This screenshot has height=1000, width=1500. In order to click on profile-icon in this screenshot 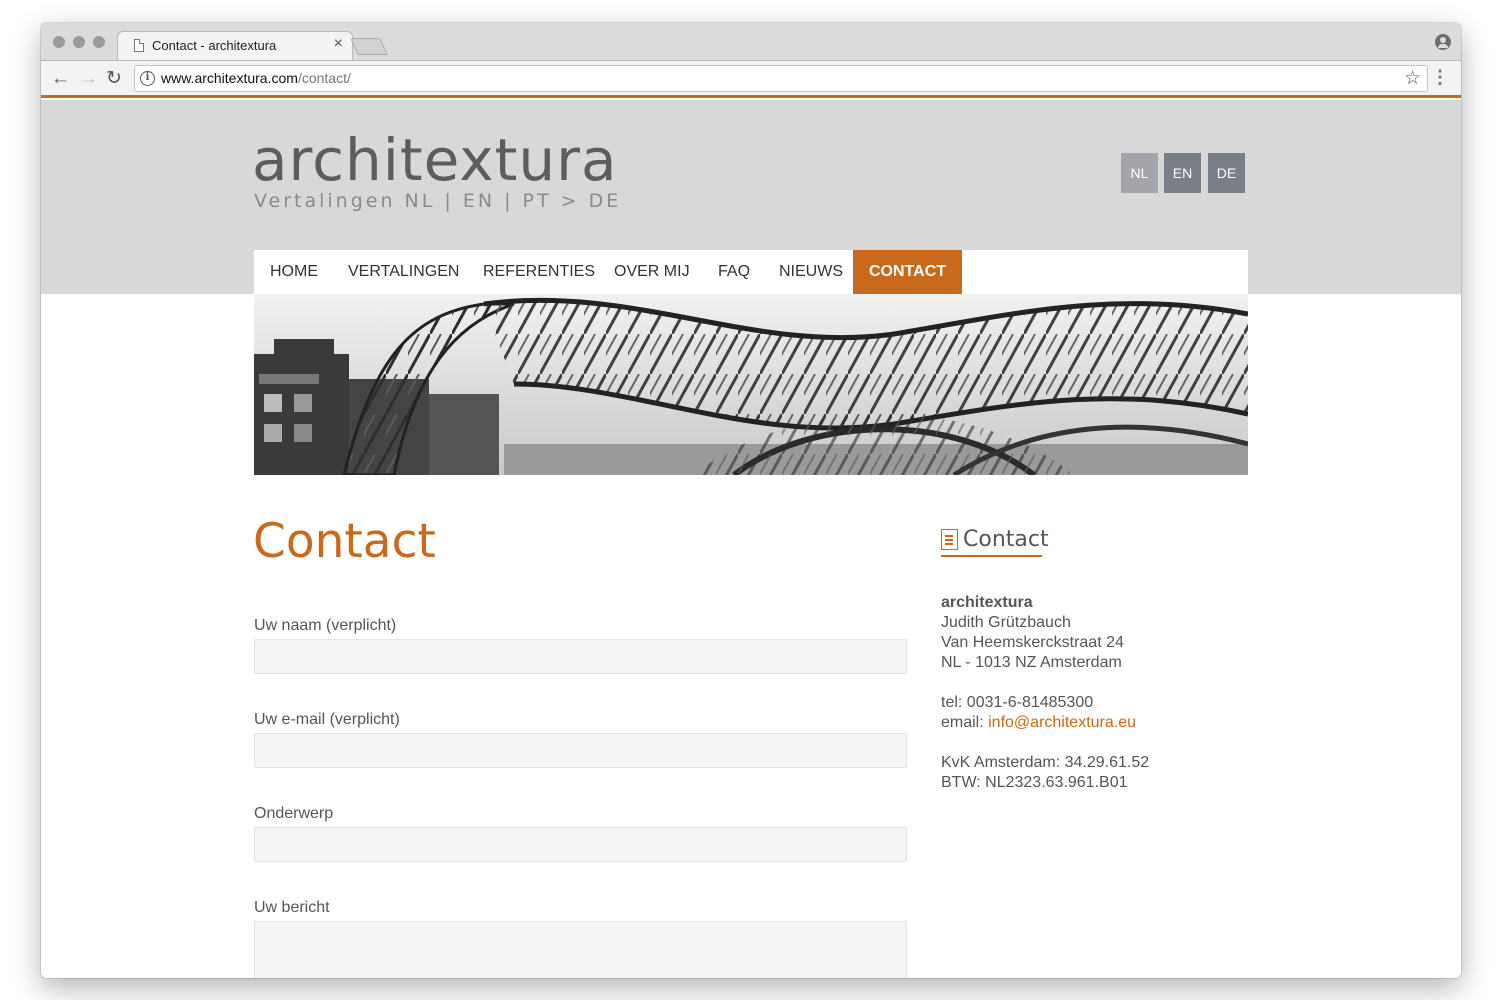, I will do `click(1443, 42)`.